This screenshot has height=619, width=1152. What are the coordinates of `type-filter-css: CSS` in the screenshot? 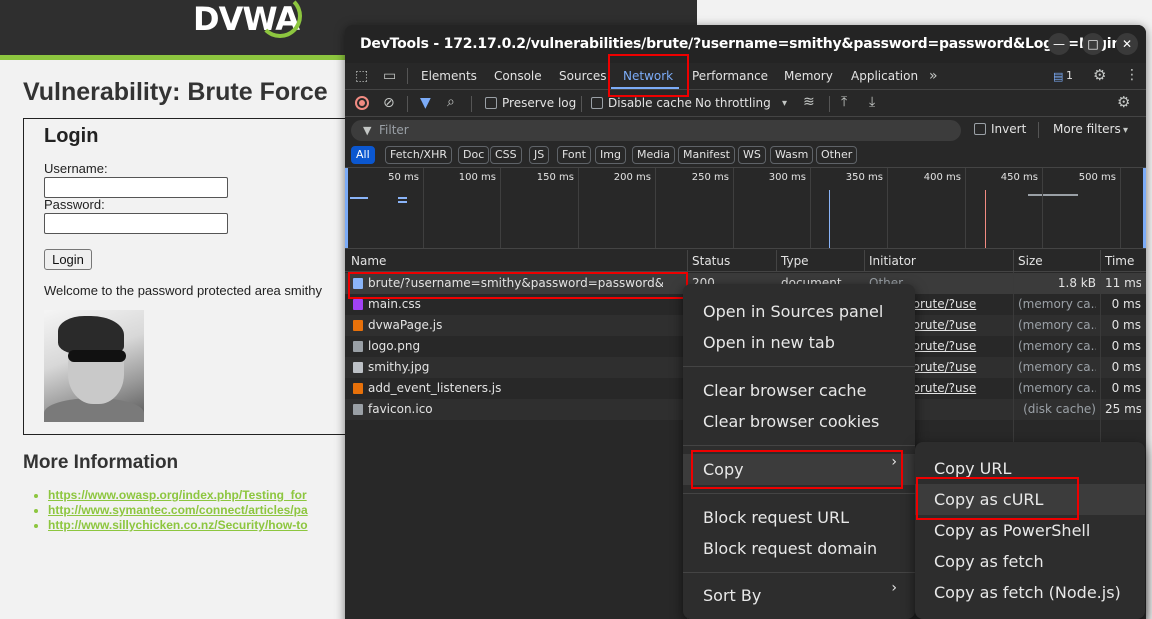 It's located at (506, 155).